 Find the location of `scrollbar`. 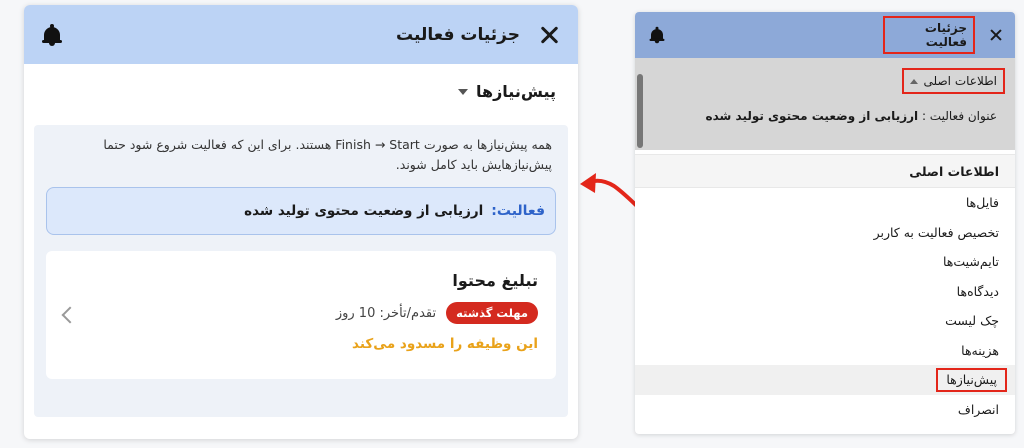

scrollbar is located at coordinates (640, 111).